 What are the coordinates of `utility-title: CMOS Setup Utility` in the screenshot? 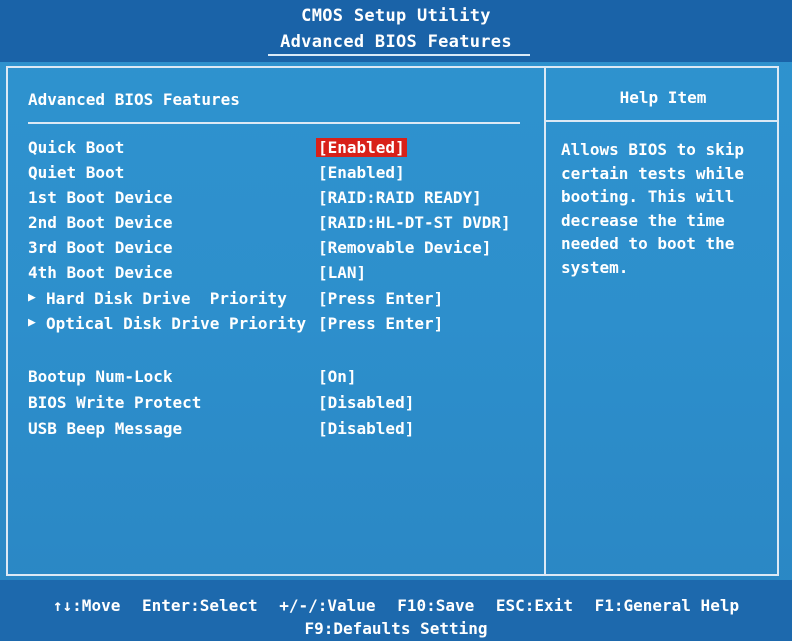 It's located at (396, 16).